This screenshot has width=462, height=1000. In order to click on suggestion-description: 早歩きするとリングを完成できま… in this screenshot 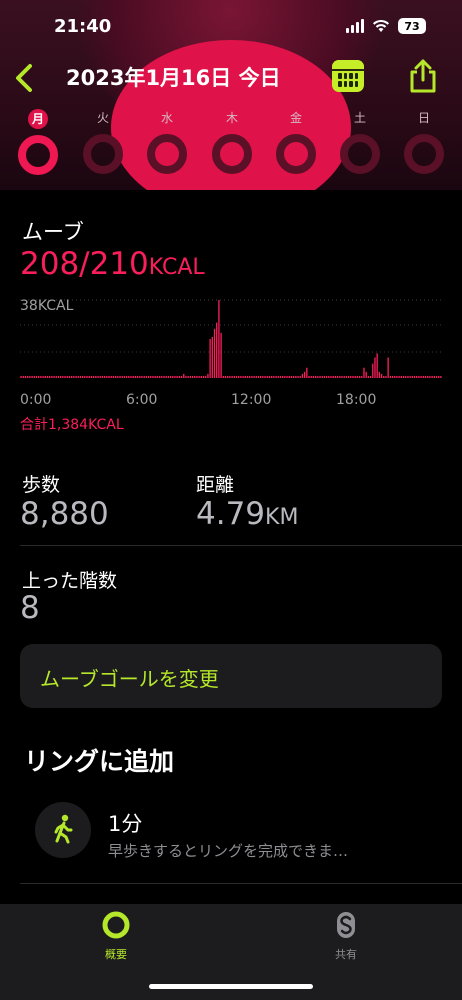, I will do `click(228, 851)`.